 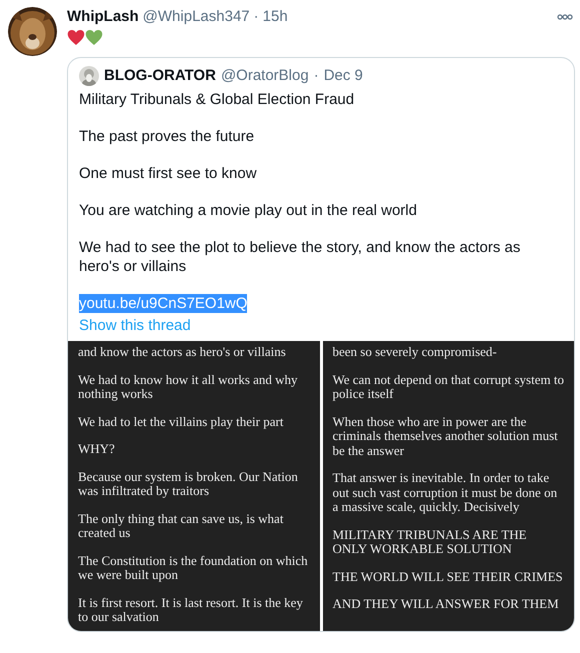 I want to click on screenshot-paragraph: MILITARY TRIBUNALS ARE THE ONLY WORKABLE SOLUTION, so click(x=430, y=542).